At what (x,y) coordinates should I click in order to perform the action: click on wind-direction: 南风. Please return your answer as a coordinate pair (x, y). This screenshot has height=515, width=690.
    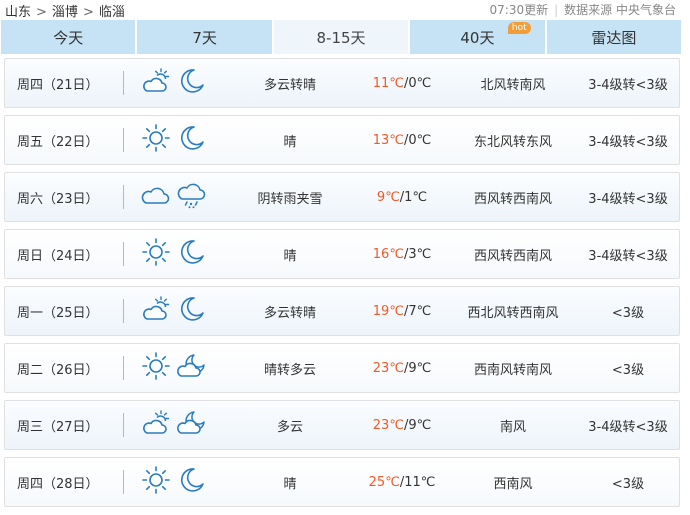
    Looking at the image, I should click on (512, 427).